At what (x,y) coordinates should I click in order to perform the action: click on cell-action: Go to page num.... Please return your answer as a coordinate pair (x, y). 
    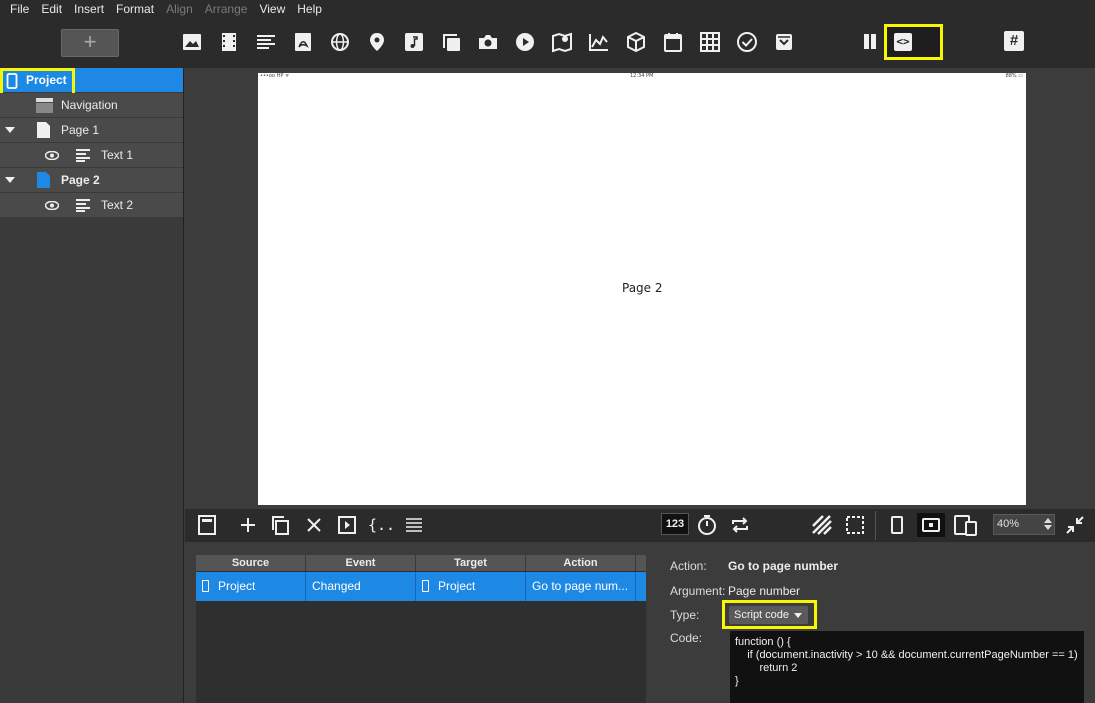
    Looking at the image, I should click on (581, 586).